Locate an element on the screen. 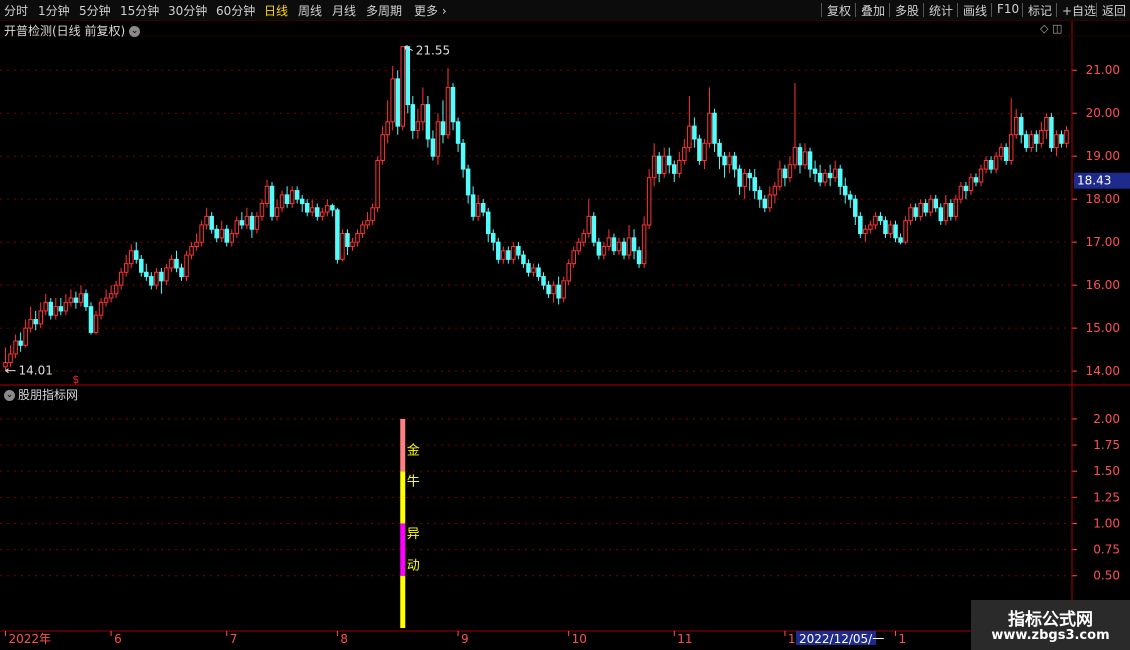 This screenshot has width=1130, height=650. toolbar-button-7: +自选 is located at coordinates (1079, 10).